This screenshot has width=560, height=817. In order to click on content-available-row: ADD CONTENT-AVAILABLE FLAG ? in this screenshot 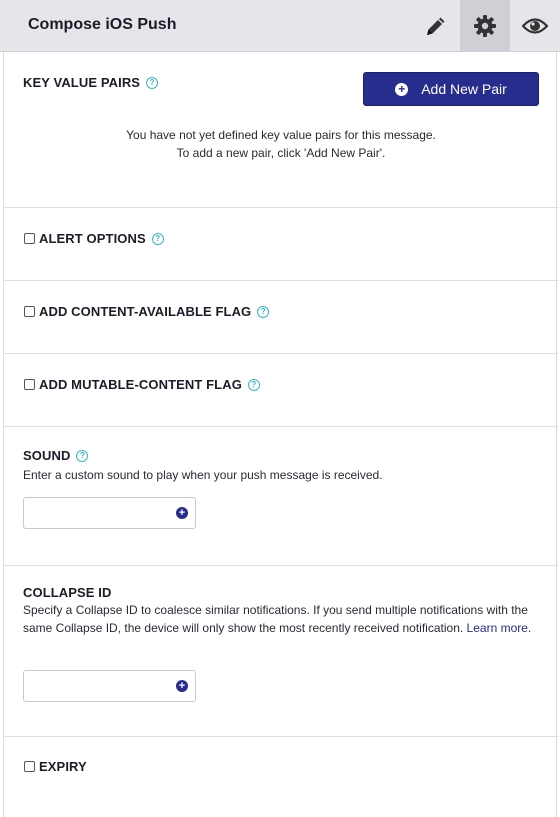, I will do `click(147, 311)`.